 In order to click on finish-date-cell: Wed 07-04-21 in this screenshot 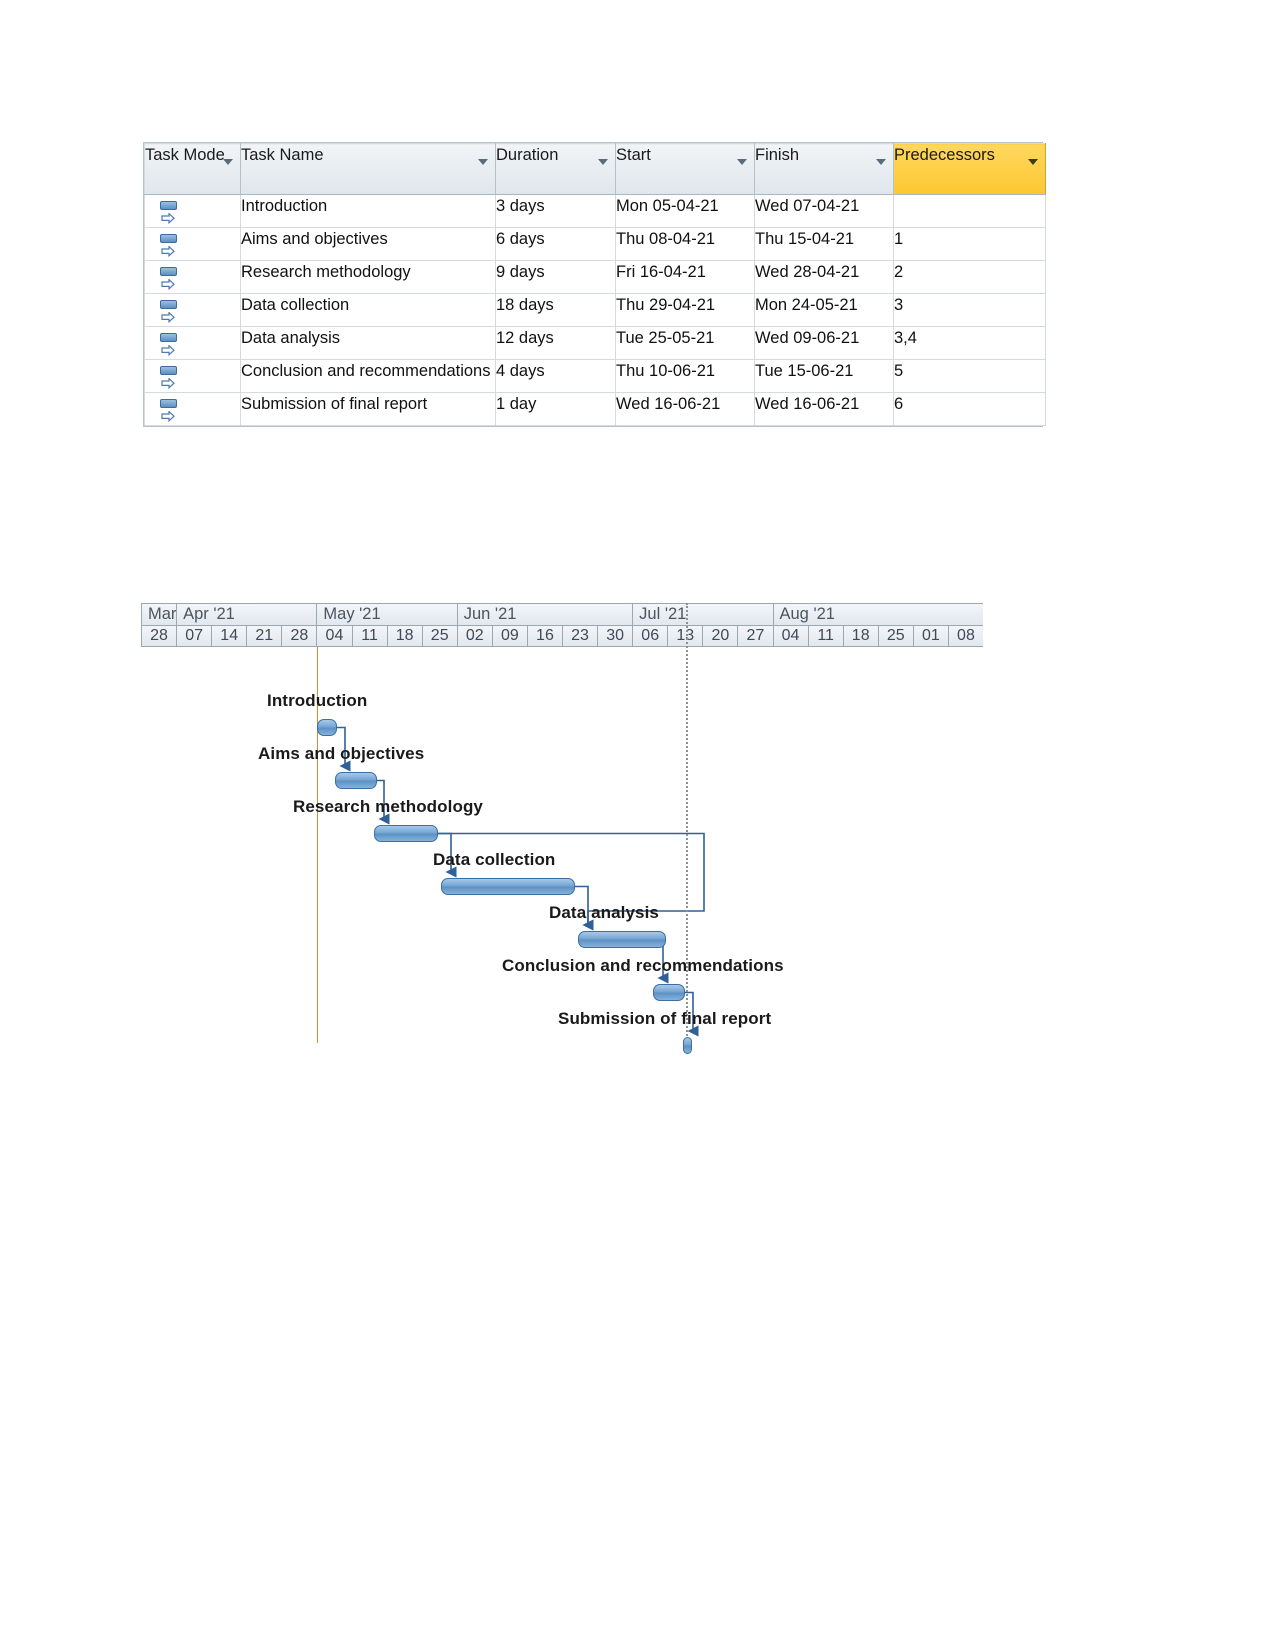, I will do `click(824, 211)`.